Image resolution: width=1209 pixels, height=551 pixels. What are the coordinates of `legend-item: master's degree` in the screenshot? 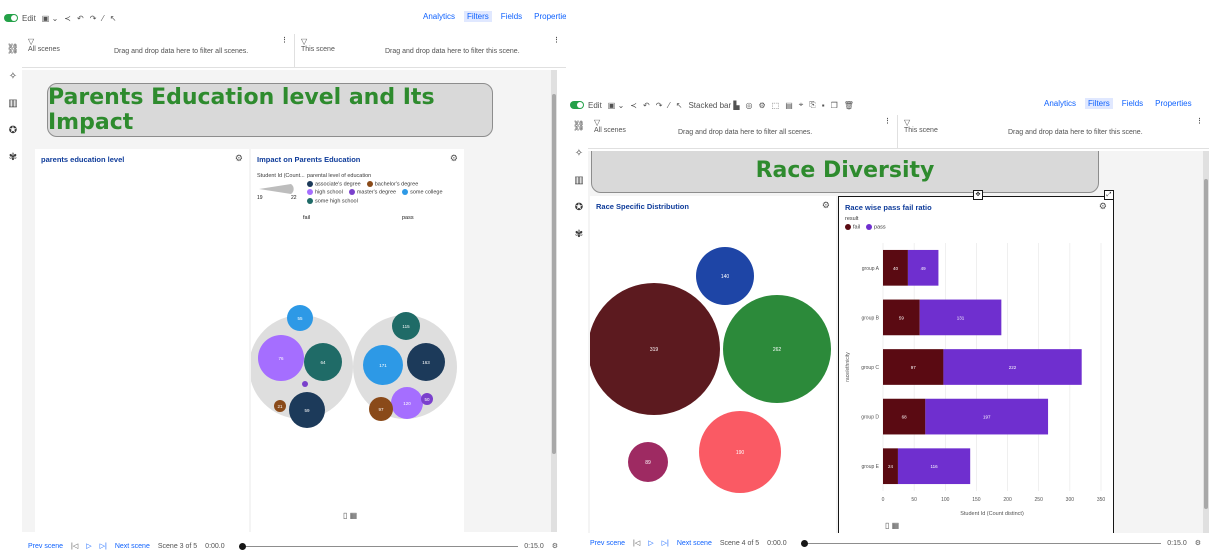 It's located at (372, 192).